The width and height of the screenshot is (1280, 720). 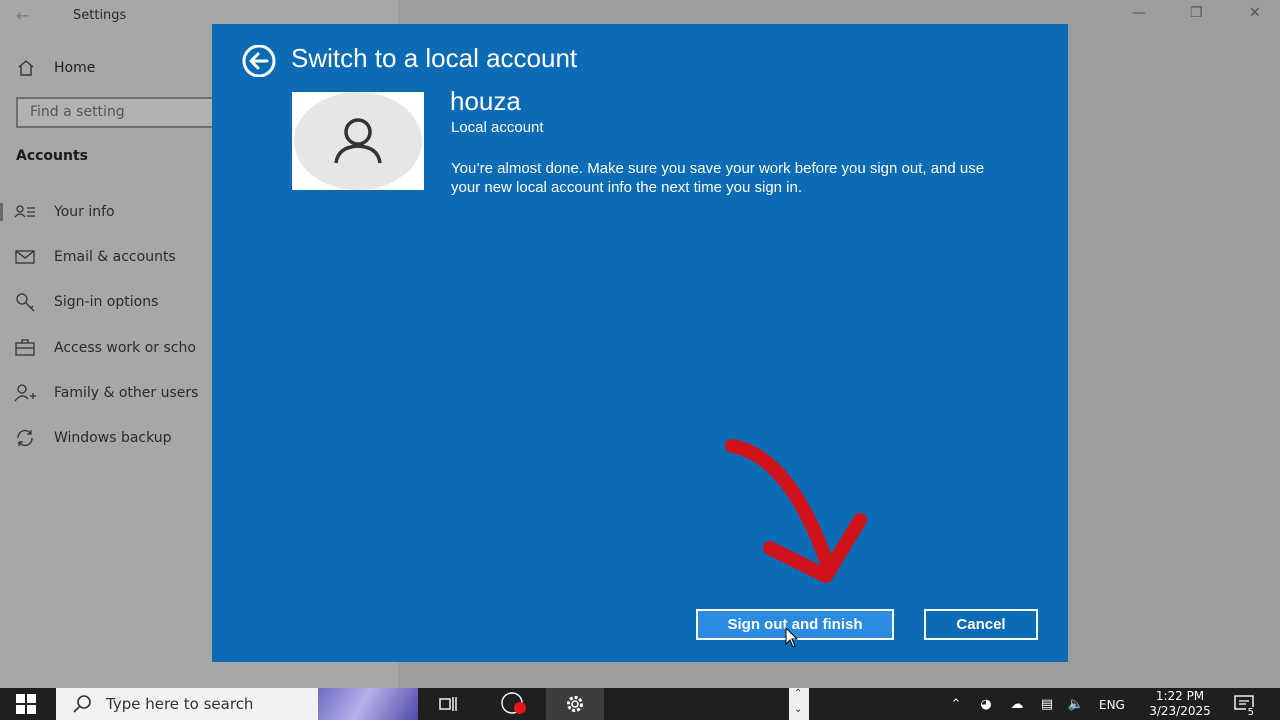 I want to click on sidebar-item-windows-backup: Windows backup, so click(x=93, y=438).